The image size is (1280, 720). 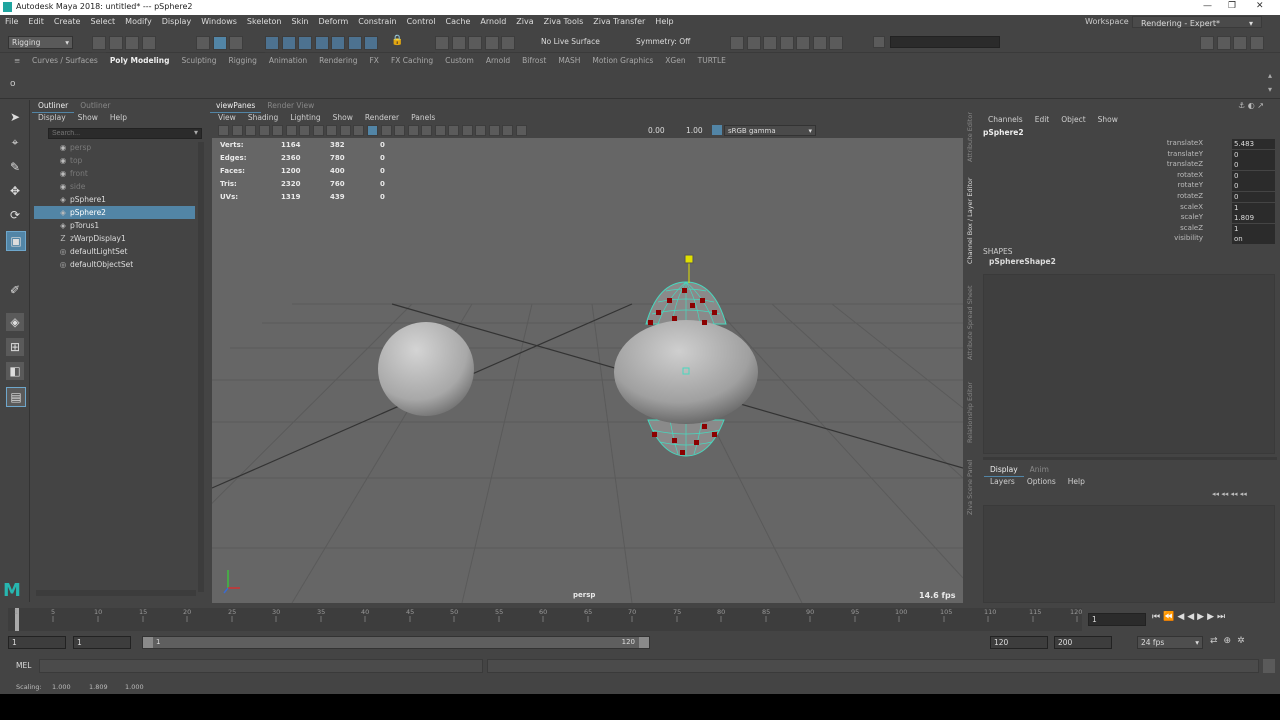 What do you see at coordinates (1076, 482) in the screenshot?
I see `help-menu: Help` at bounding box center [1076, 482].